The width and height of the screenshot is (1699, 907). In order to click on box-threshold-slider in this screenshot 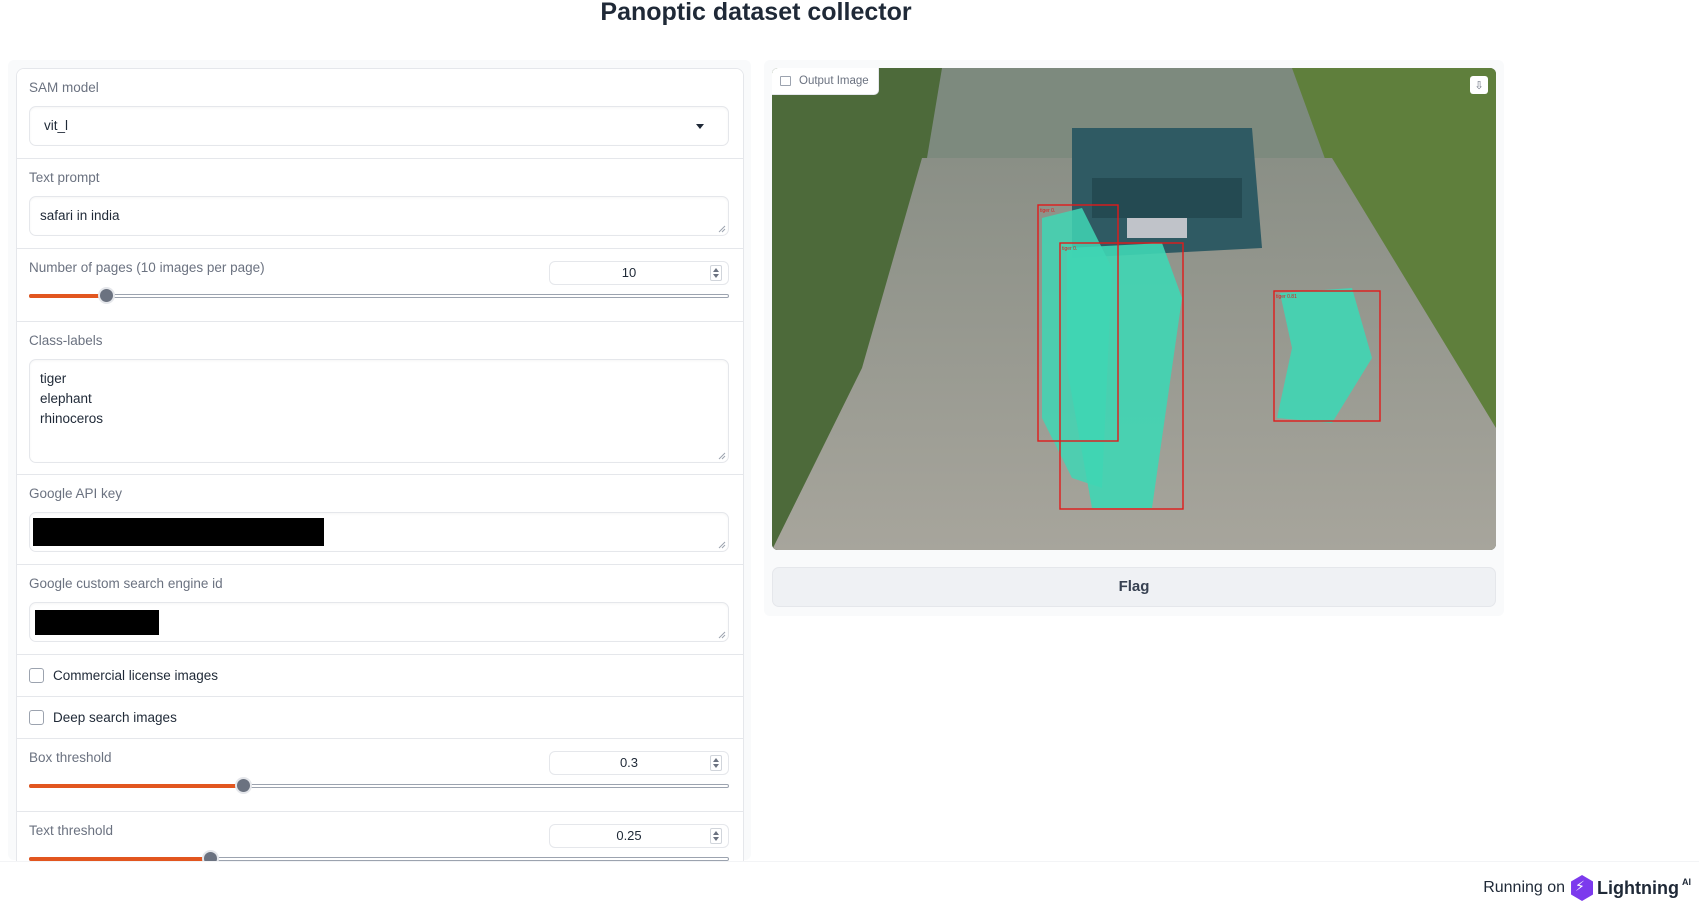, I will do `click(379, 785)`.